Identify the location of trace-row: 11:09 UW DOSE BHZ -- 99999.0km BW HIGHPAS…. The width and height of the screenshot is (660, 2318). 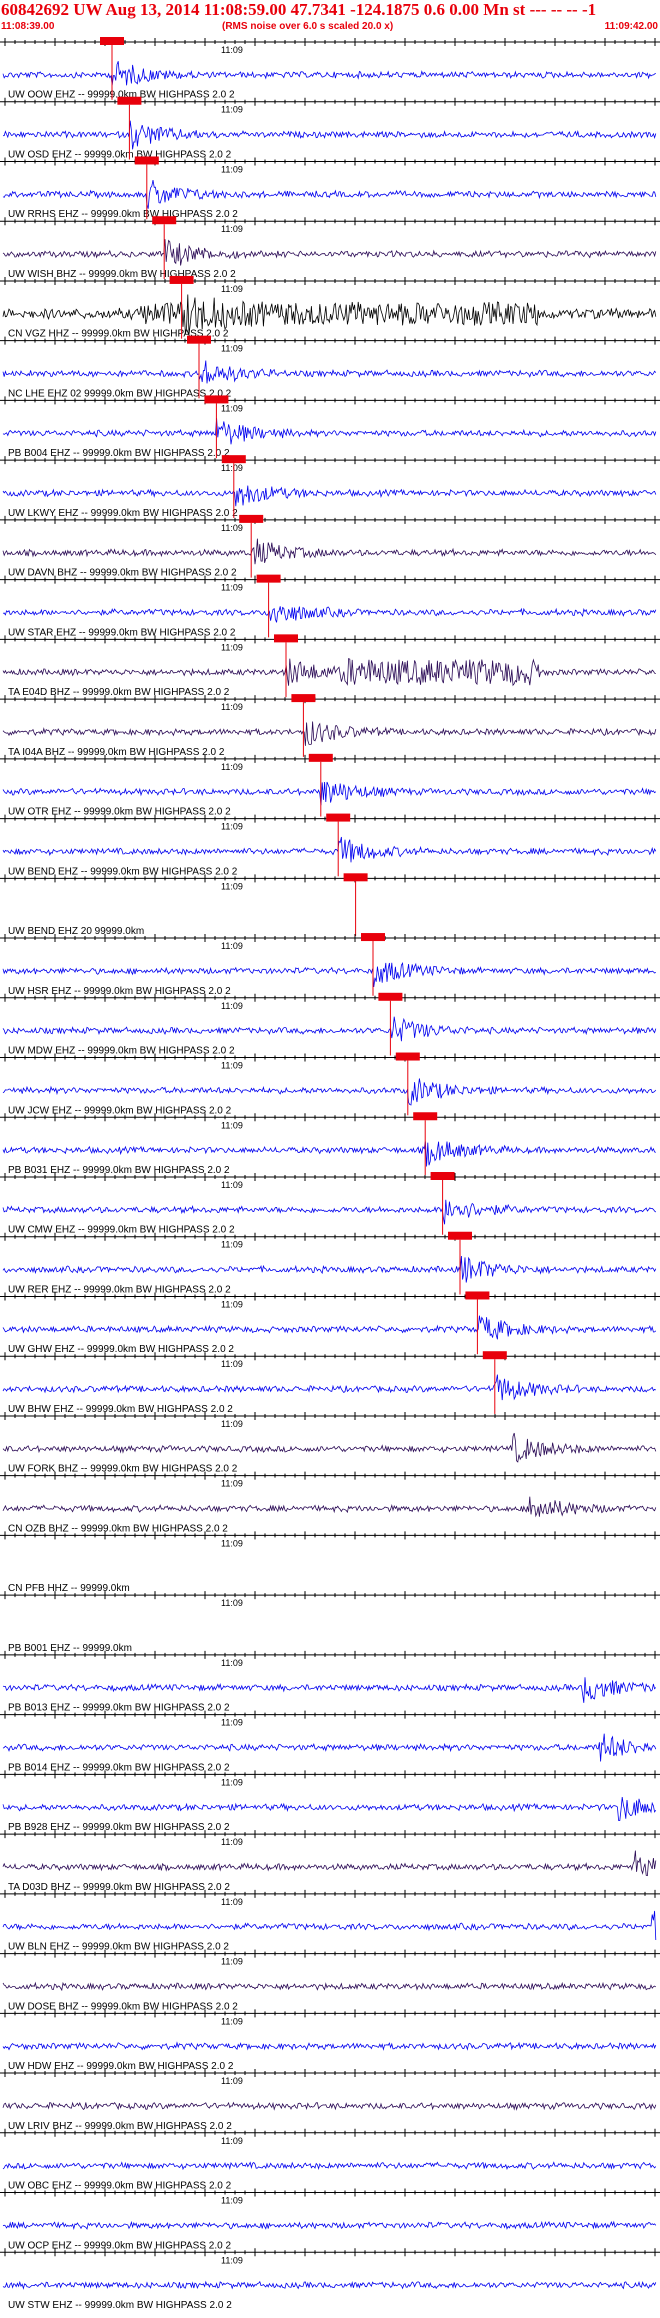
(330, 1980).